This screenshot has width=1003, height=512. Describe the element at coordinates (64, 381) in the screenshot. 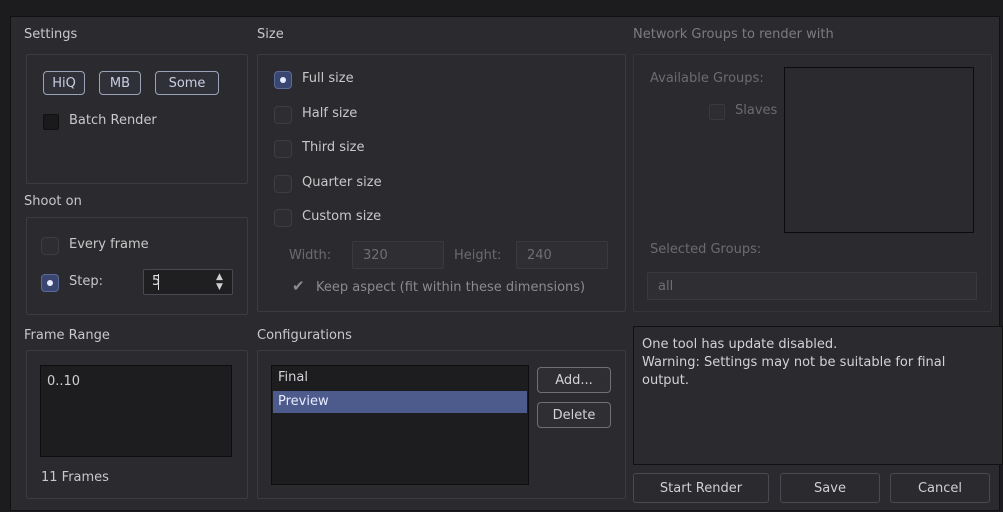

I see `frame-range-value: 0..10` at that location.